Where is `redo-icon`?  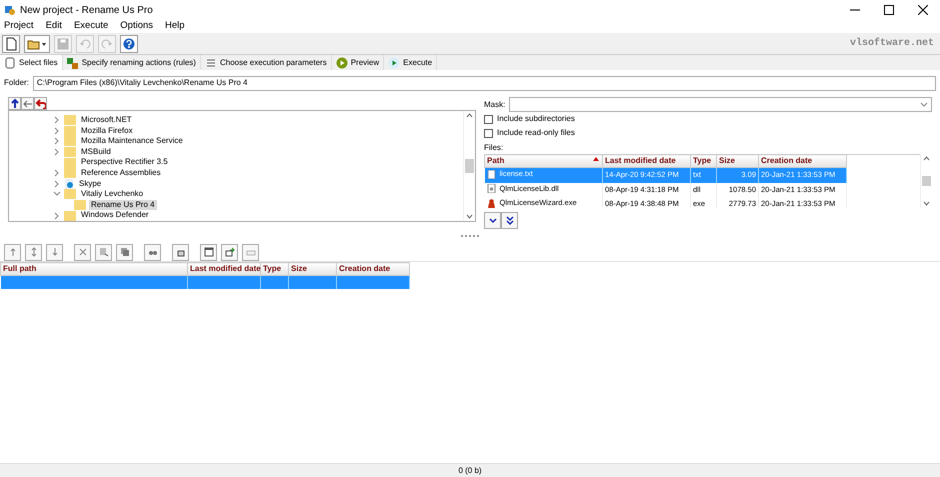 redo-icon is located at coordinates (107, 43).